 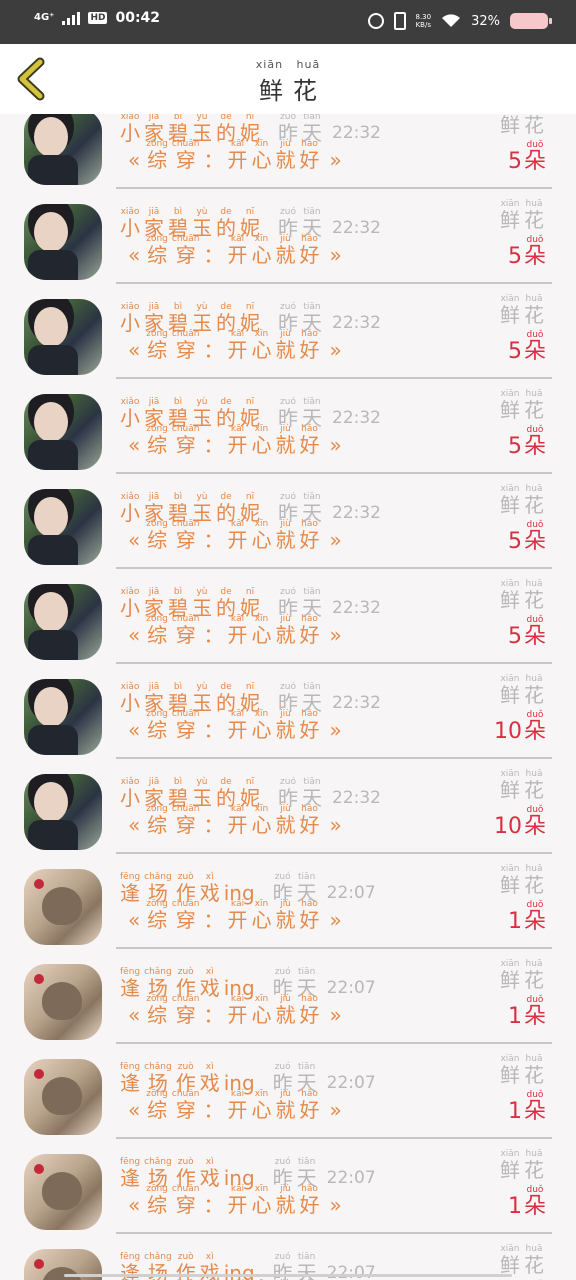 What do you see at coordinates (451, 20) in the screenshot?
I see `wifi-icon` at bounding box center [451, 20].